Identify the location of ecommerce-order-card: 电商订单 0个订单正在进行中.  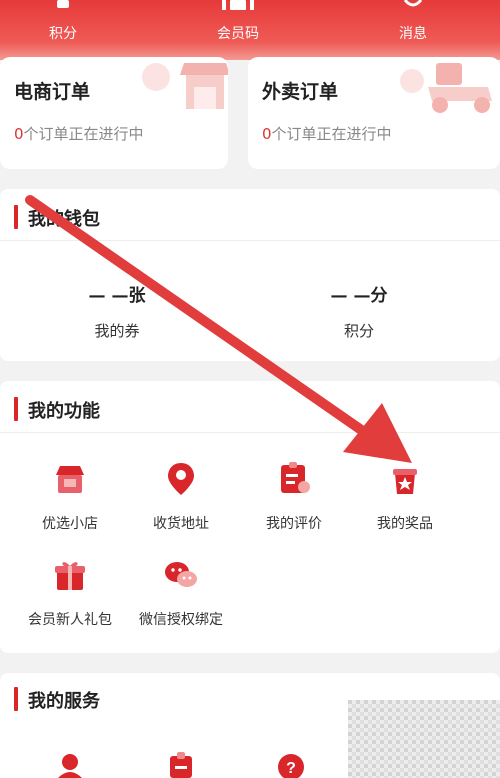
(114, 113).